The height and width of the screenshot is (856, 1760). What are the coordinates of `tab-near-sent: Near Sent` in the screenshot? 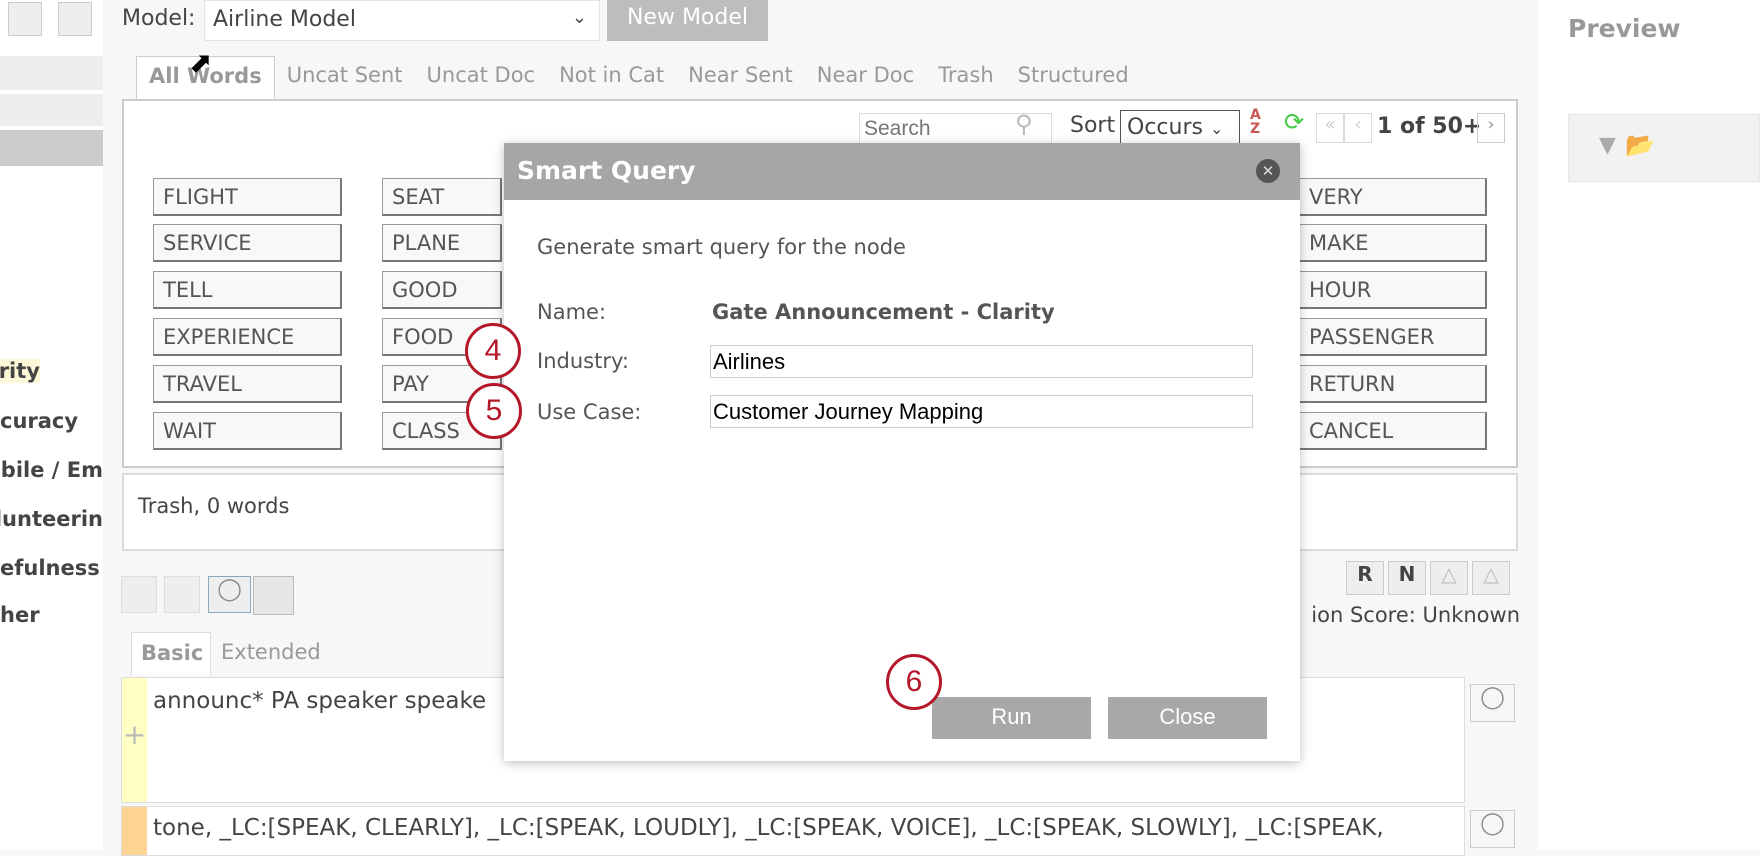 It's located at (740, 77).